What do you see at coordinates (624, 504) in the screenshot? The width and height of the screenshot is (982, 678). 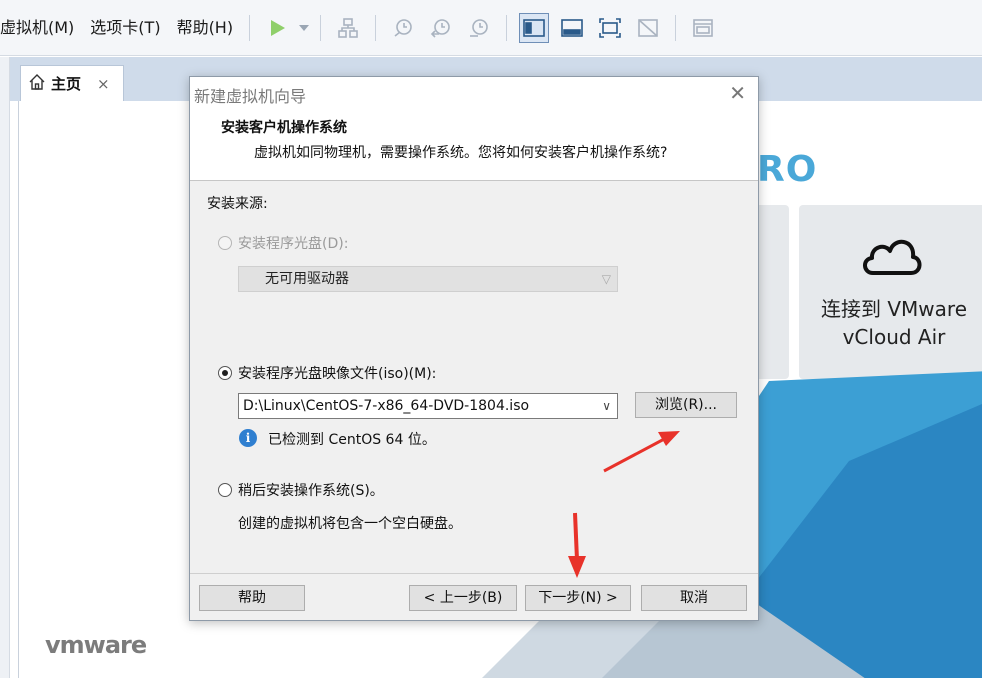 I see `annotation-arrows` at bounding box center [624, 504].